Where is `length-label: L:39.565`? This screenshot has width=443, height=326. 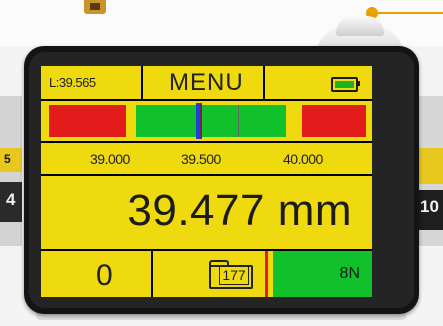 length-label: L:39.565 is located at coordinates (72, 82).